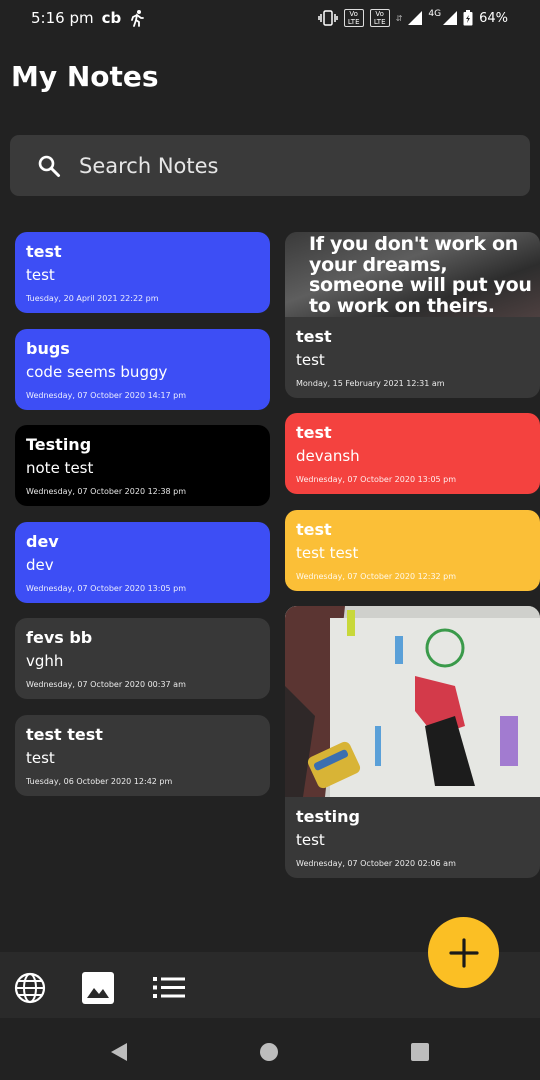  What do you see at coordinates (169, 990) in the screenshot?
I see `list-icon` at bounding box center [169, 990].